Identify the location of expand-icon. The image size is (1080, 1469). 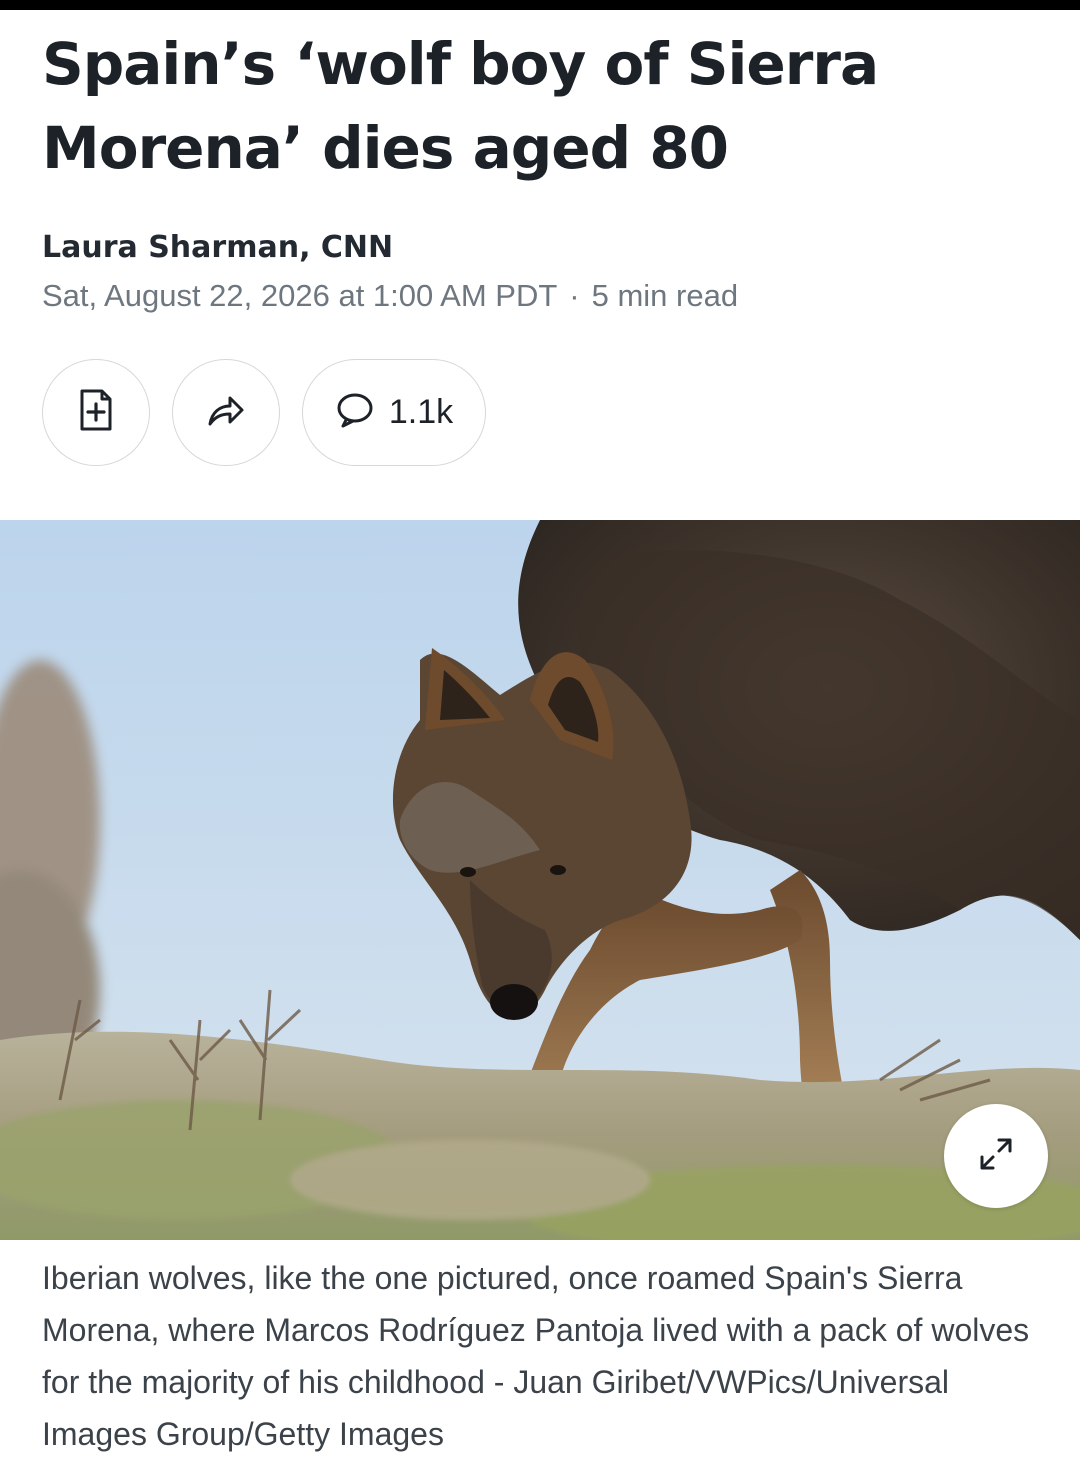
(996, 1156).